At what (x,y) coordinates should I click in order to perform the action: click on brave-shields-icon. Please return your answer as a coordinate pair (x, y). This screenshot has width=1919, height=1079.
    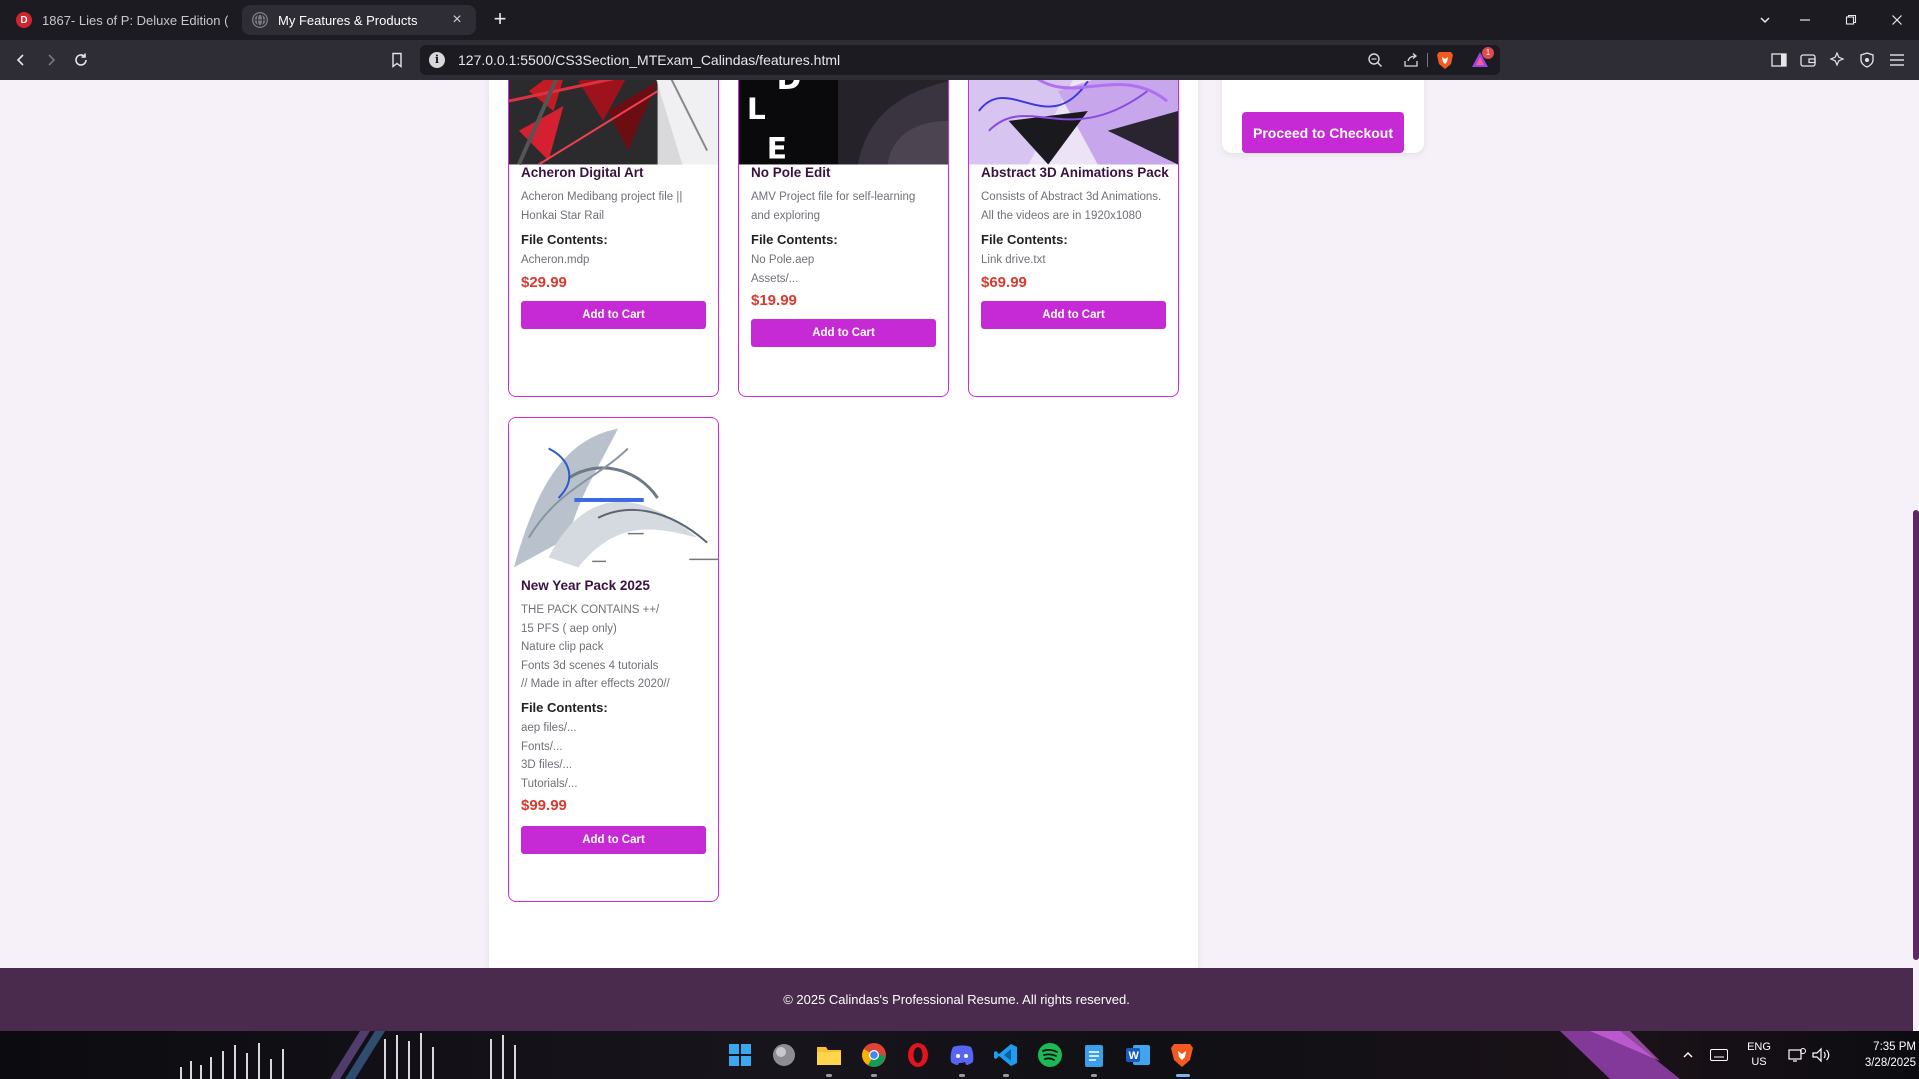
    Looking at the image, I should click on (1445, 60).